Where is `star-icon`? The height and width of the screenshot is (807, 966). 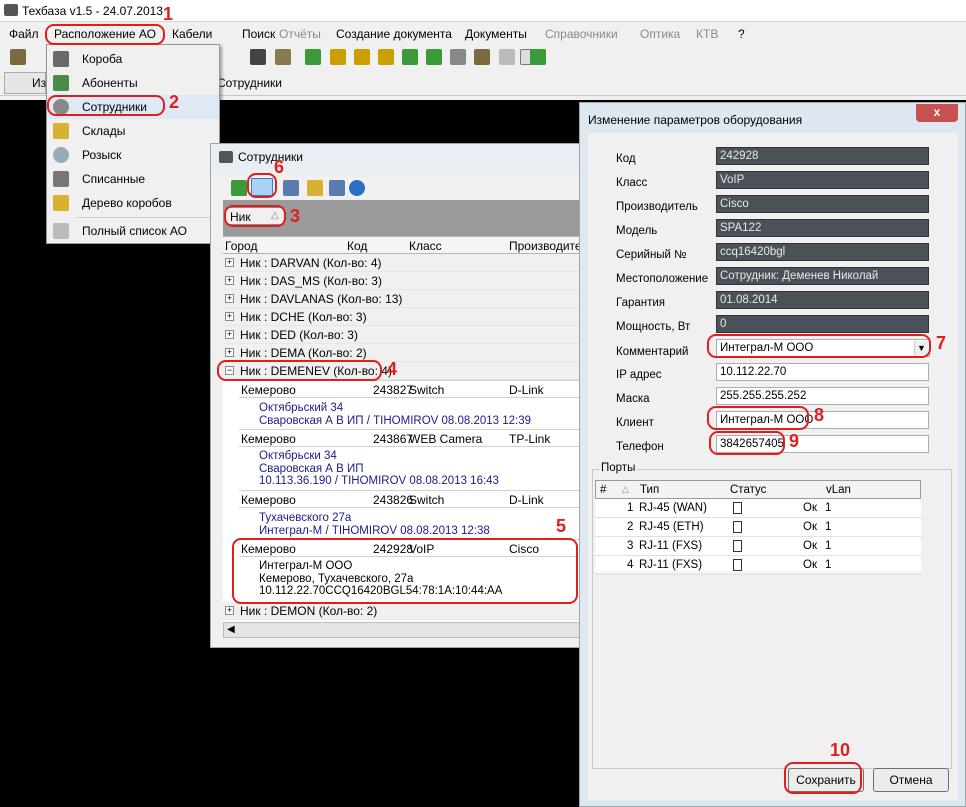
star-icon is located at coordinates (315, 188).